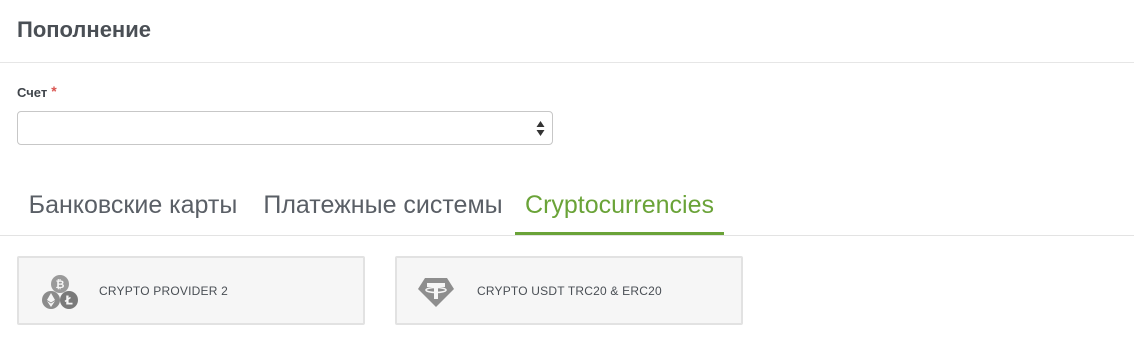 The height and width of the screenshot is (346, 1134). I want to click on account-select, so click(285, 128).